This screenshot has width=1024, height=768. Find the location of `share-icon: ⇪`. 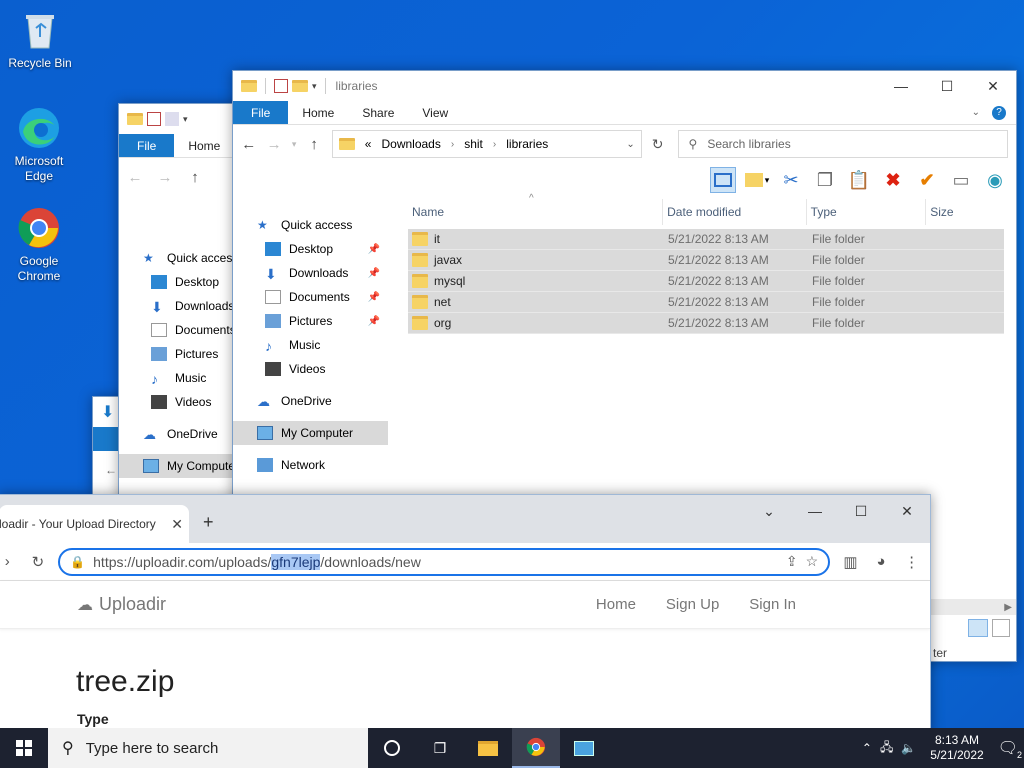

share-icon: ⇪ is located at coordinates (792, 561).